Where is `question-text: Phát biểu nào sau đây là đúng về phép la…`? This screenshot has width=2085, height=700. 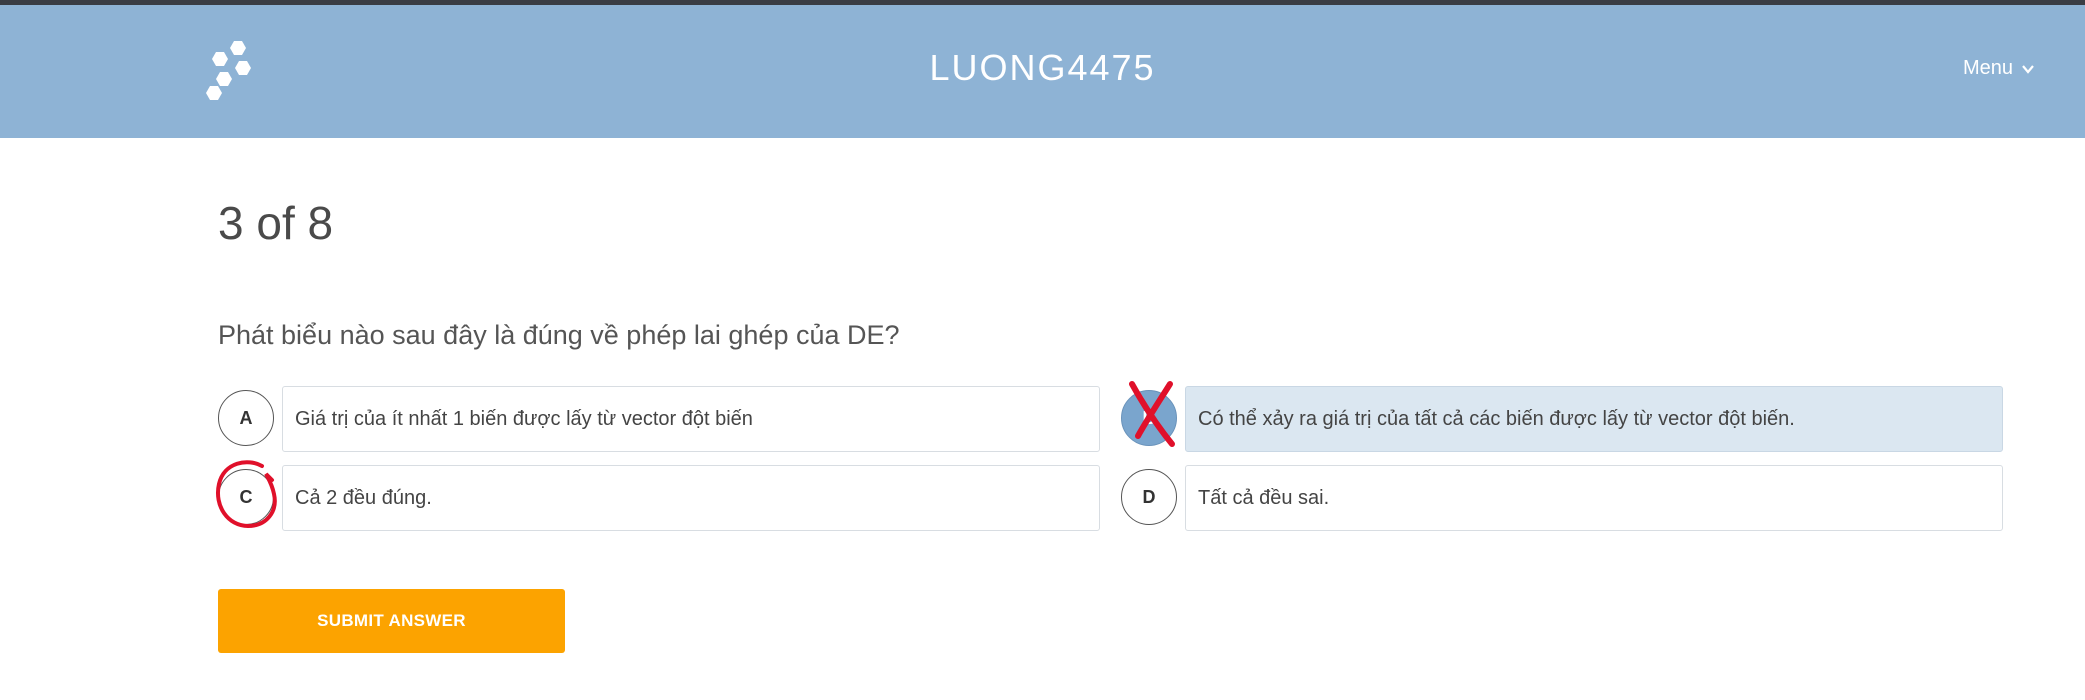
question-text: Phát biểu nào sau đây là đúng về phép la… is located at coordinates (559, 335).